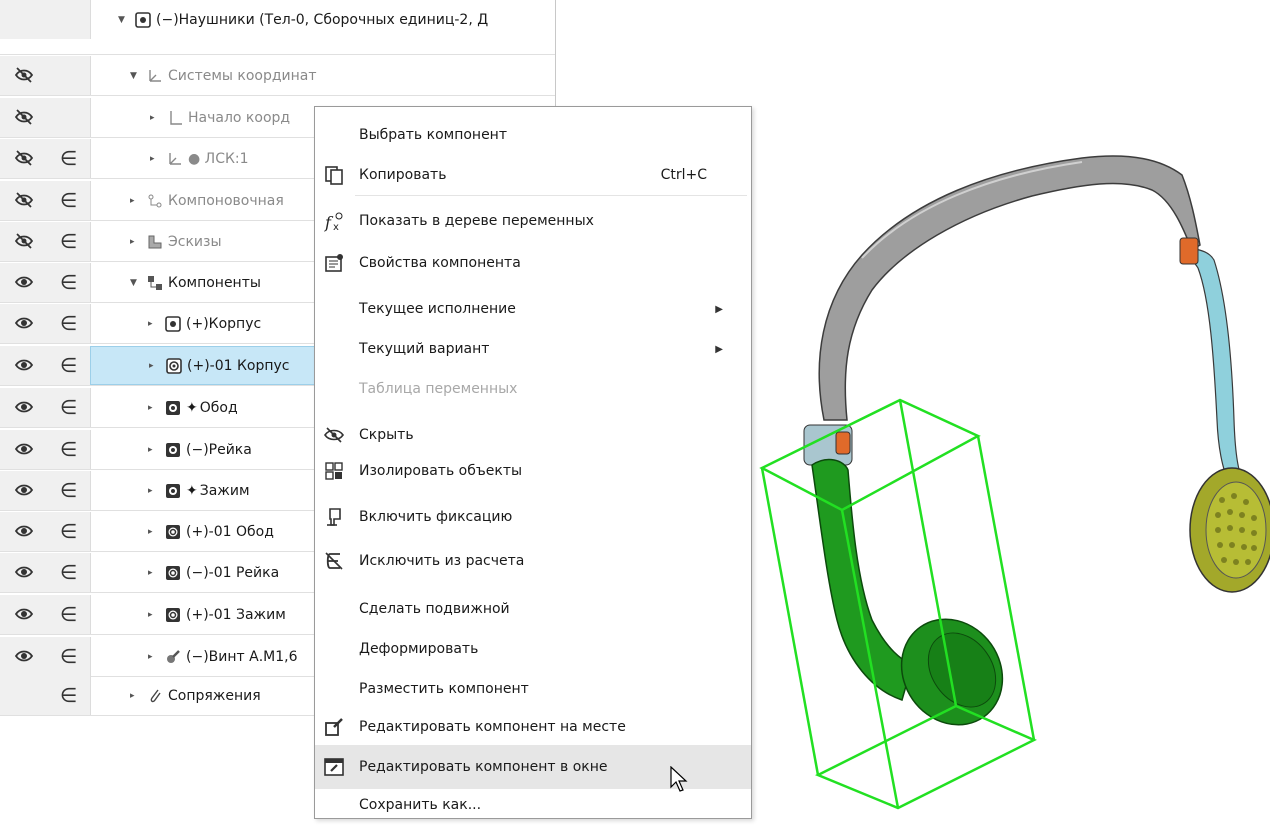 This screenshot has width=1270, height=827. I want to click on tree-node: ▼ Системы координат, so click(322, 75).